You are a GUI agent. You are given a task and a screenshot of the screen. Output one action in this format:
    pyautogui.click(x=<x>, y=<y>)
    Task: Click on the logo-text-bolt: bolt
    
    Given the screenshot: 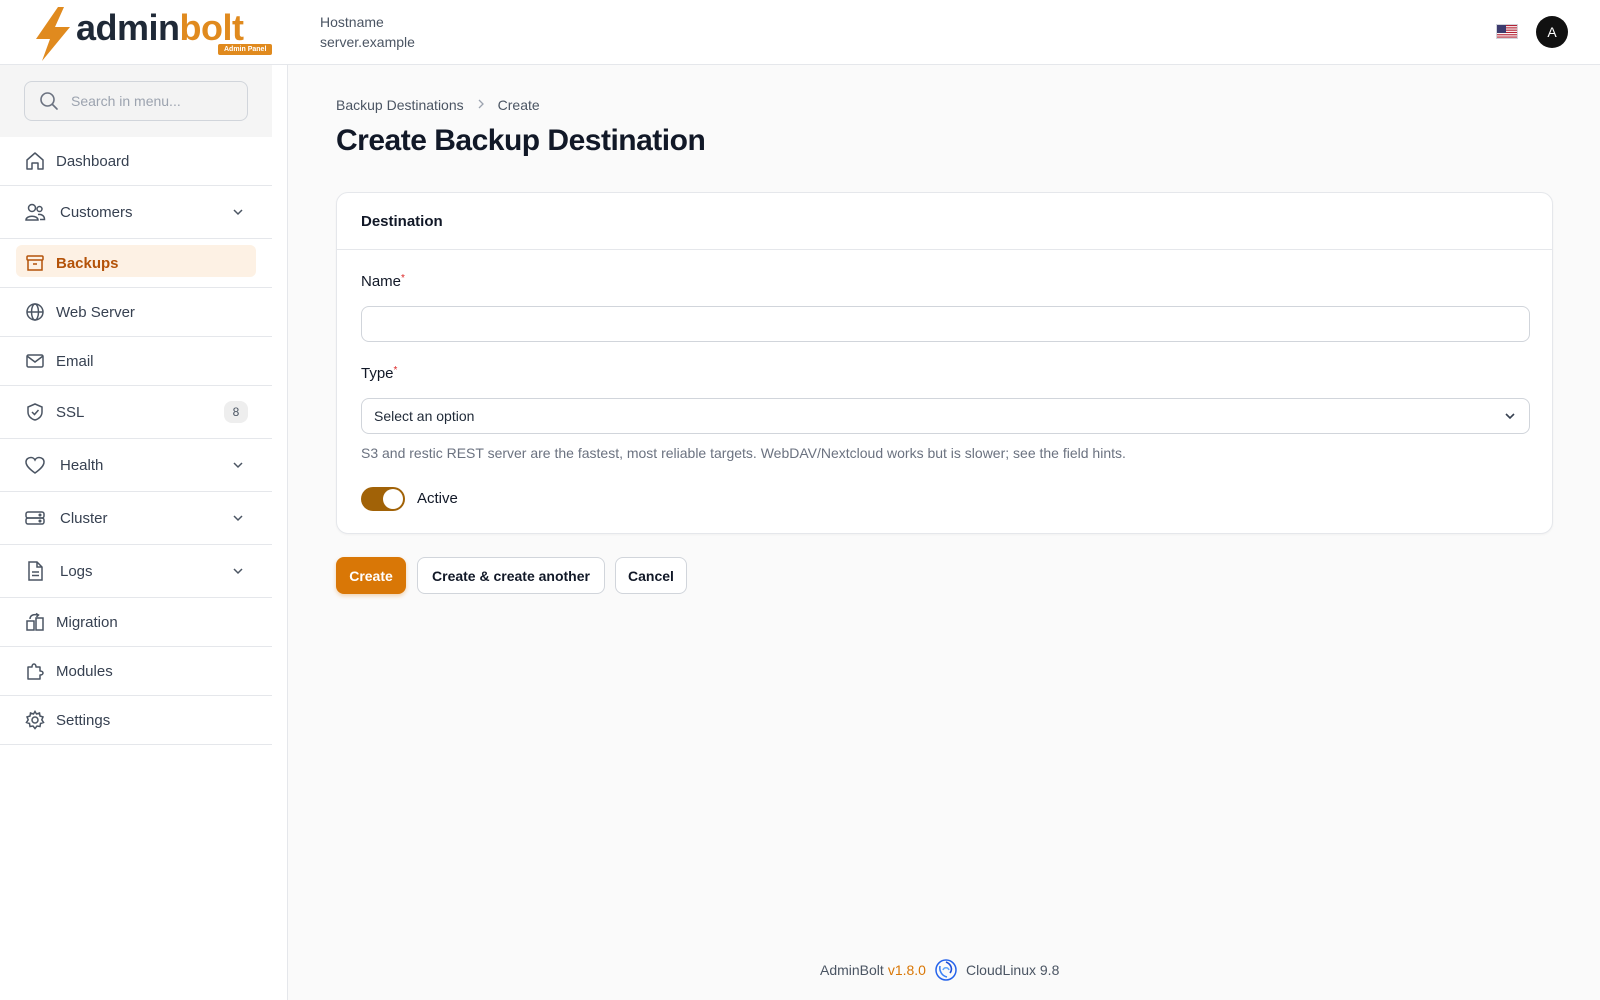 What is the action you would take?
    pyautogui.click(x=211, y=27)
    